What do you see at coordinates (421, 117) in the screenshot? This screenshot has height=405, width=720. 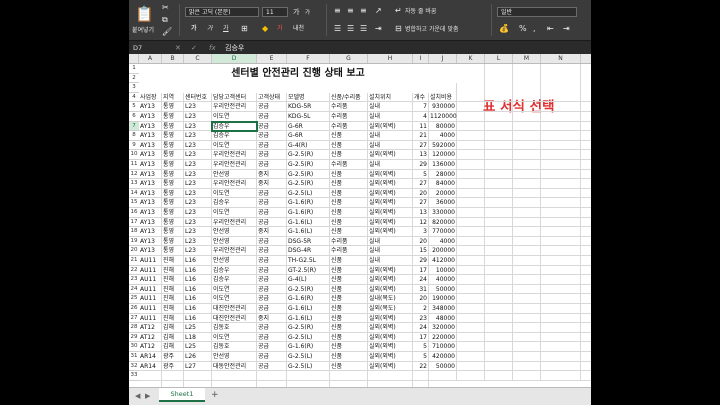 I see `table-cell: 4` at bounding box center [421, 117].